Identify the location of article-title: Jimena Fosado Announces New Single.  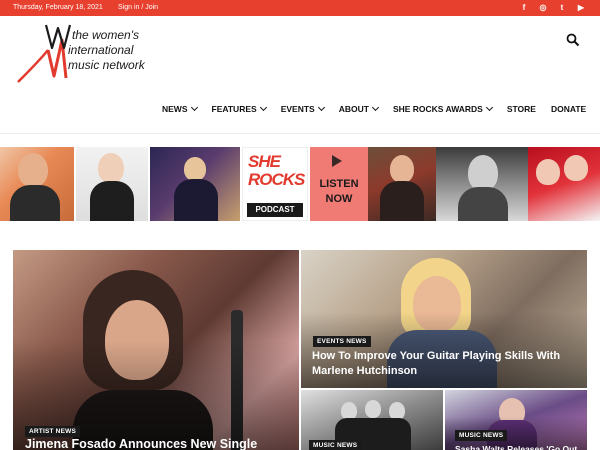
(160, 443).